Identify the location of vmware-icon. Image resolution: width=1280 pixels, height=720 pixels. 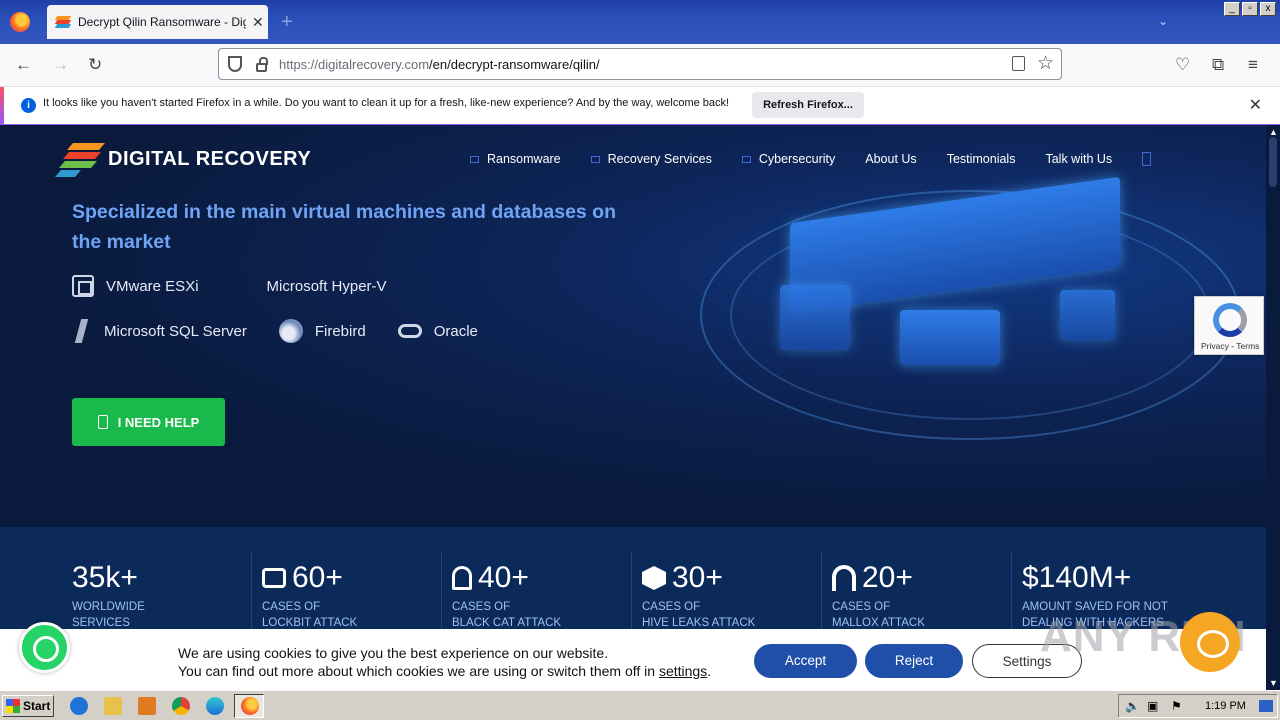
(83, 286).